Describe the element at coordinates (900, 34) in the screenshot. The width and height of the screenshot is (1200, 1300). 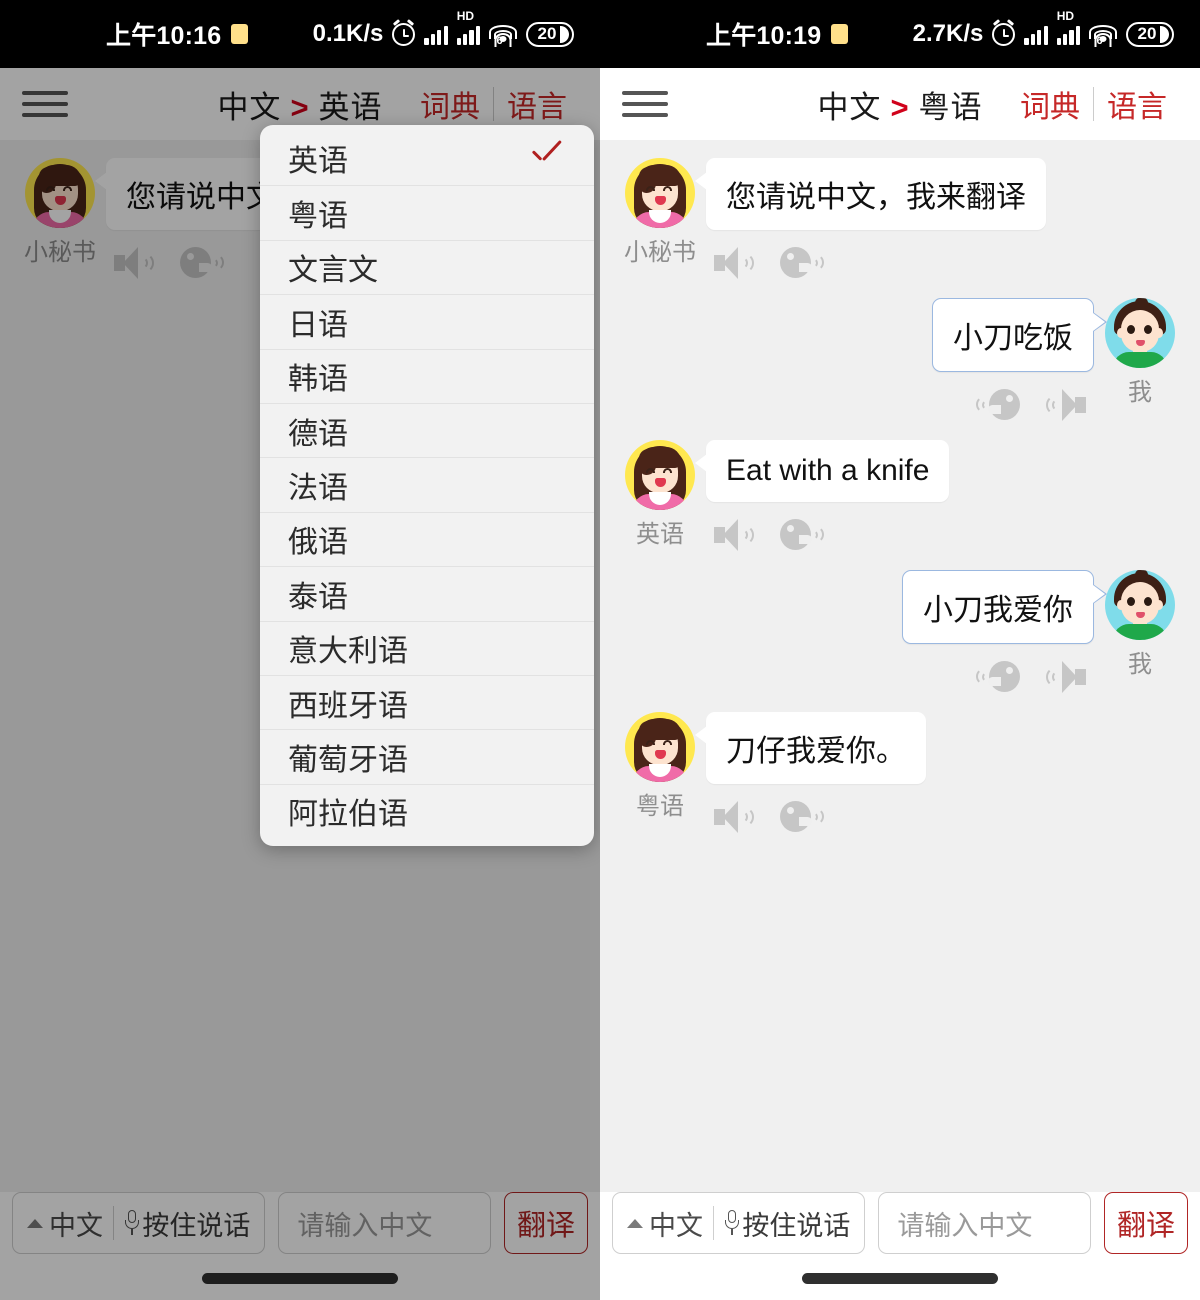
I see `status-bar-right: 上午10:19 2.7K/s HD 6 20` at that location.